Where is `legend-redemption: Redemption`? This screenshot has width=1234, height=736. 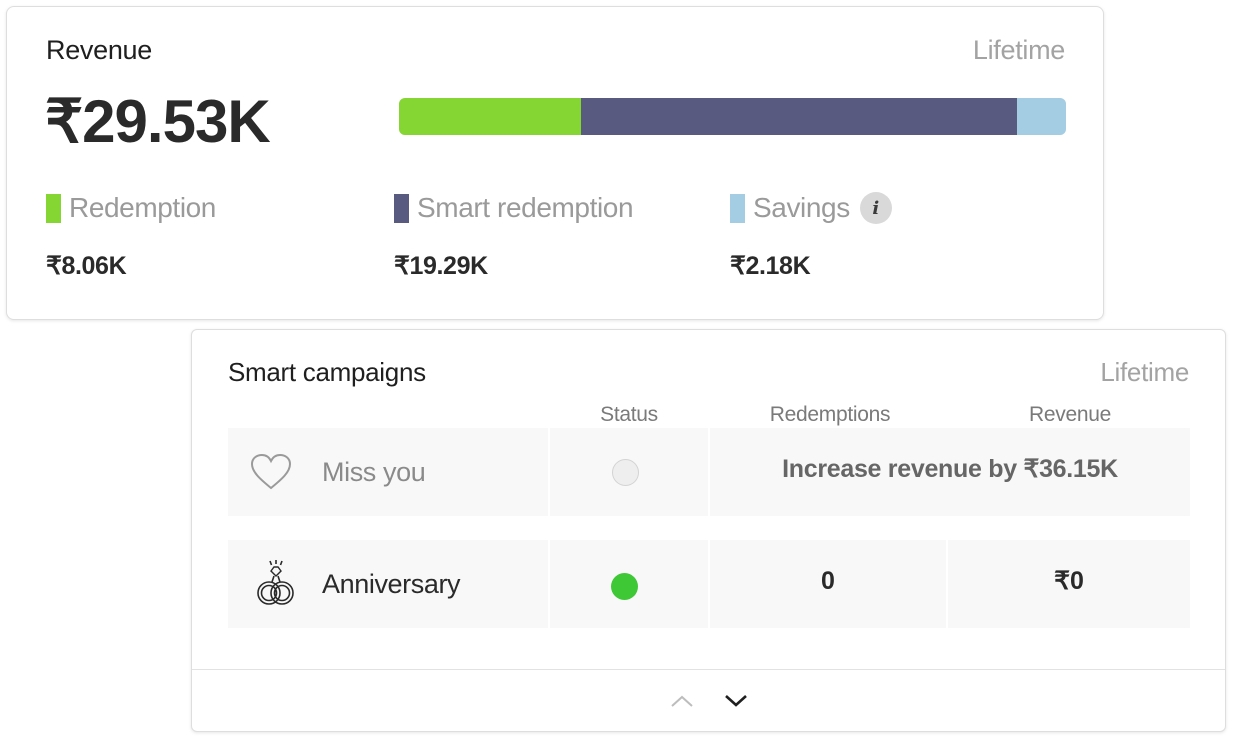
legend-redemption: Redemption is located at coordinates (131, 208).